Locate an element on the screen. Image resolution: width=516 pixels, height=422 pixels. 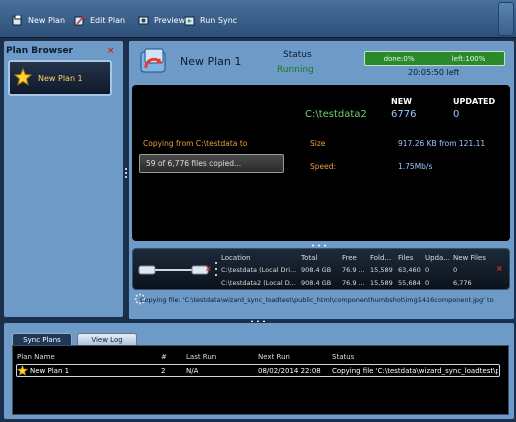
col-files: Files is located at coordinates (405, 258).